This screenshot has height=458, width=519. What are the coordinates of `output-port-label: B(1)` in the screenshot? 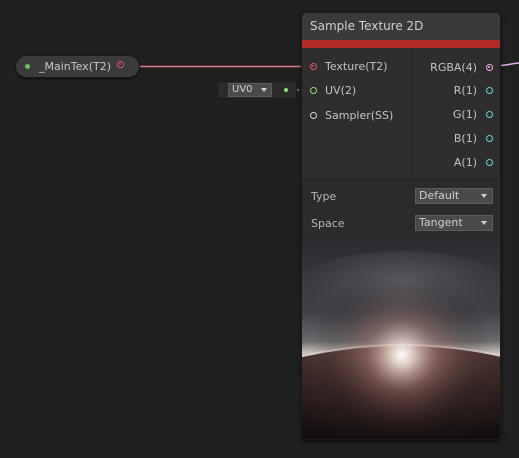 It's located at (465, 138).